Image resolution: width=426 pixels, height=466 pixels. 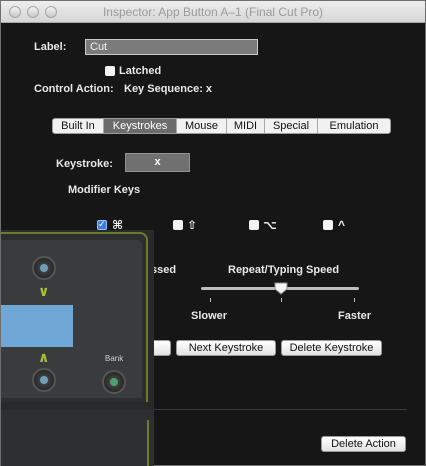 I want to click on panel-lower-section, so click(x=77, y=438).